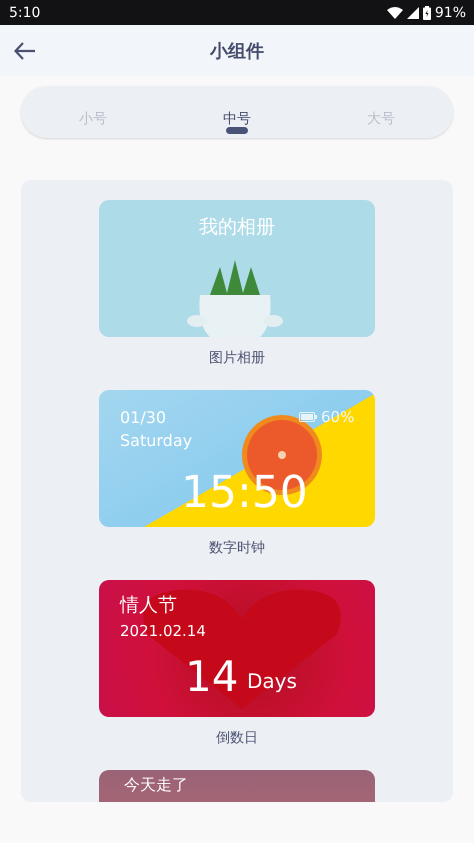 Image resolution: width=474 pixels, height=843 pixels. Describe the element at coordinates (237, 51) in the screenshot. I see `page-title: 小组件` at that location.